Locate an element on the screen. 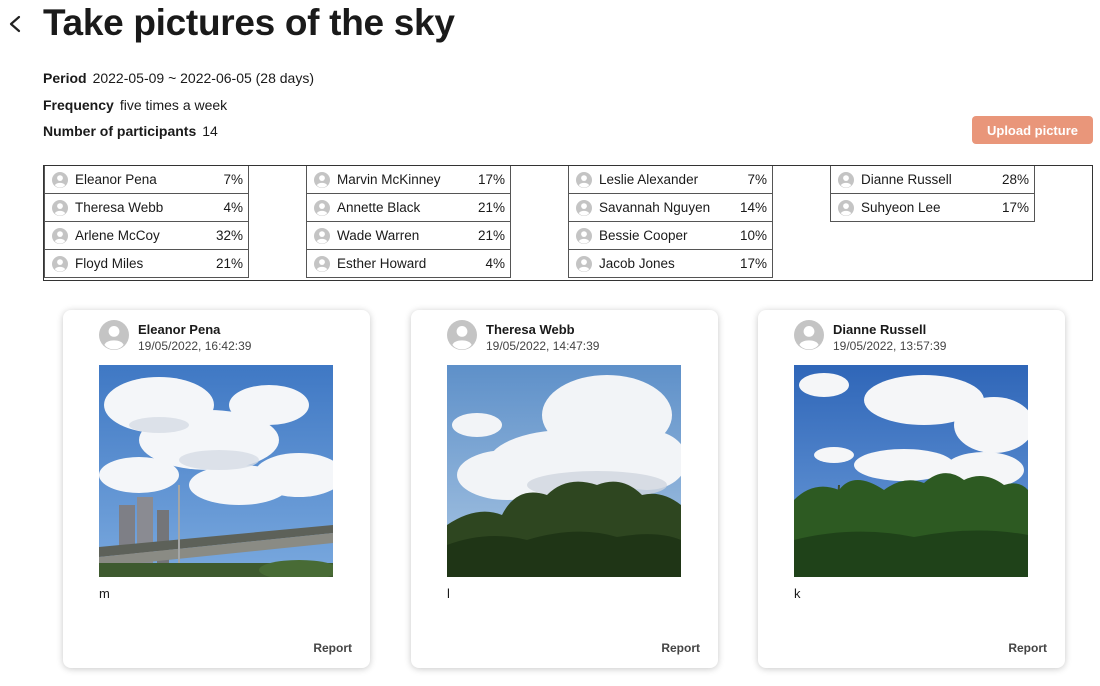 The image size is (1100, 686). participant-row: Arlene McCoy 32% is located at coordinates (146, 236).